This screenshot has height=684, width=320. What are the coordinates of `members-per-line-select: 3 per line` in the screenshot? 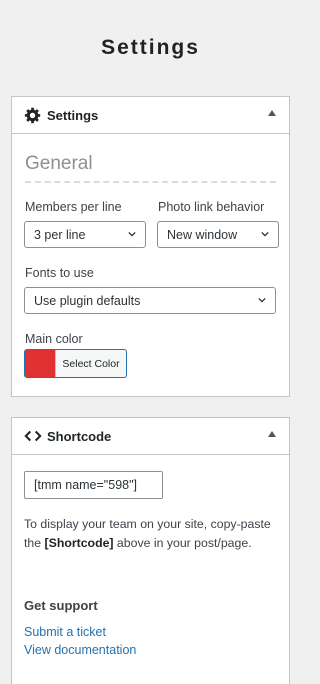 It's located at (85, 234).